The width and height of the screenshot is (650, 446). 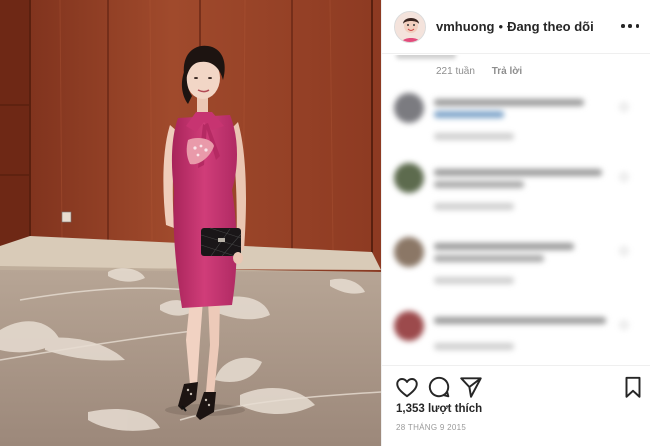 What do you see at coordinates (407, 387) in the screenshot?
I see `heart-icon` at bounding box center [407, 387].